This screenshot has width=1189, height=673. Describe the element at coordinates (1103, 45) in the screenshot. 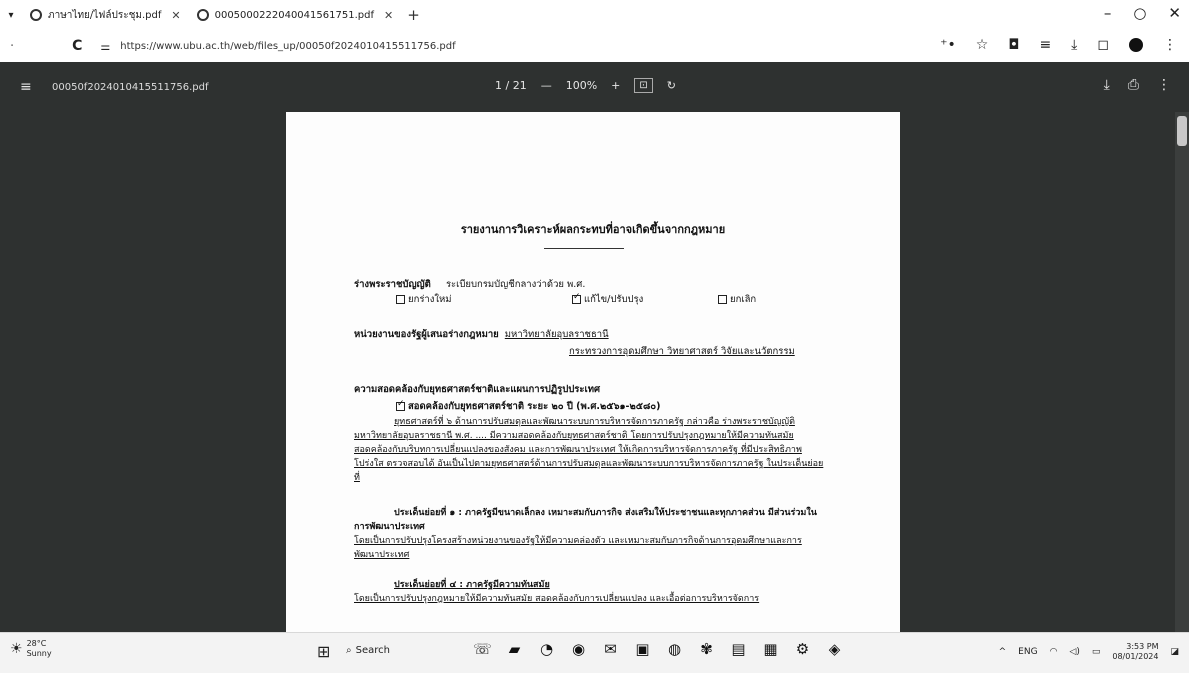

I see `sidepanel-icon: ◻` at that location.